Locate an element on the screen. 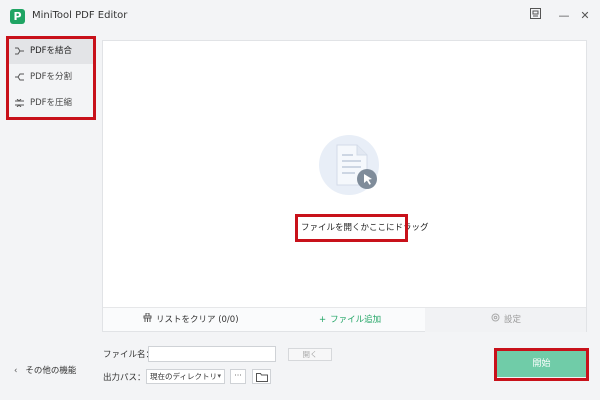 This screenshot has width=600, height=400. output-path-value: 現在のディレクトリ is located at coordinates (183, 376).